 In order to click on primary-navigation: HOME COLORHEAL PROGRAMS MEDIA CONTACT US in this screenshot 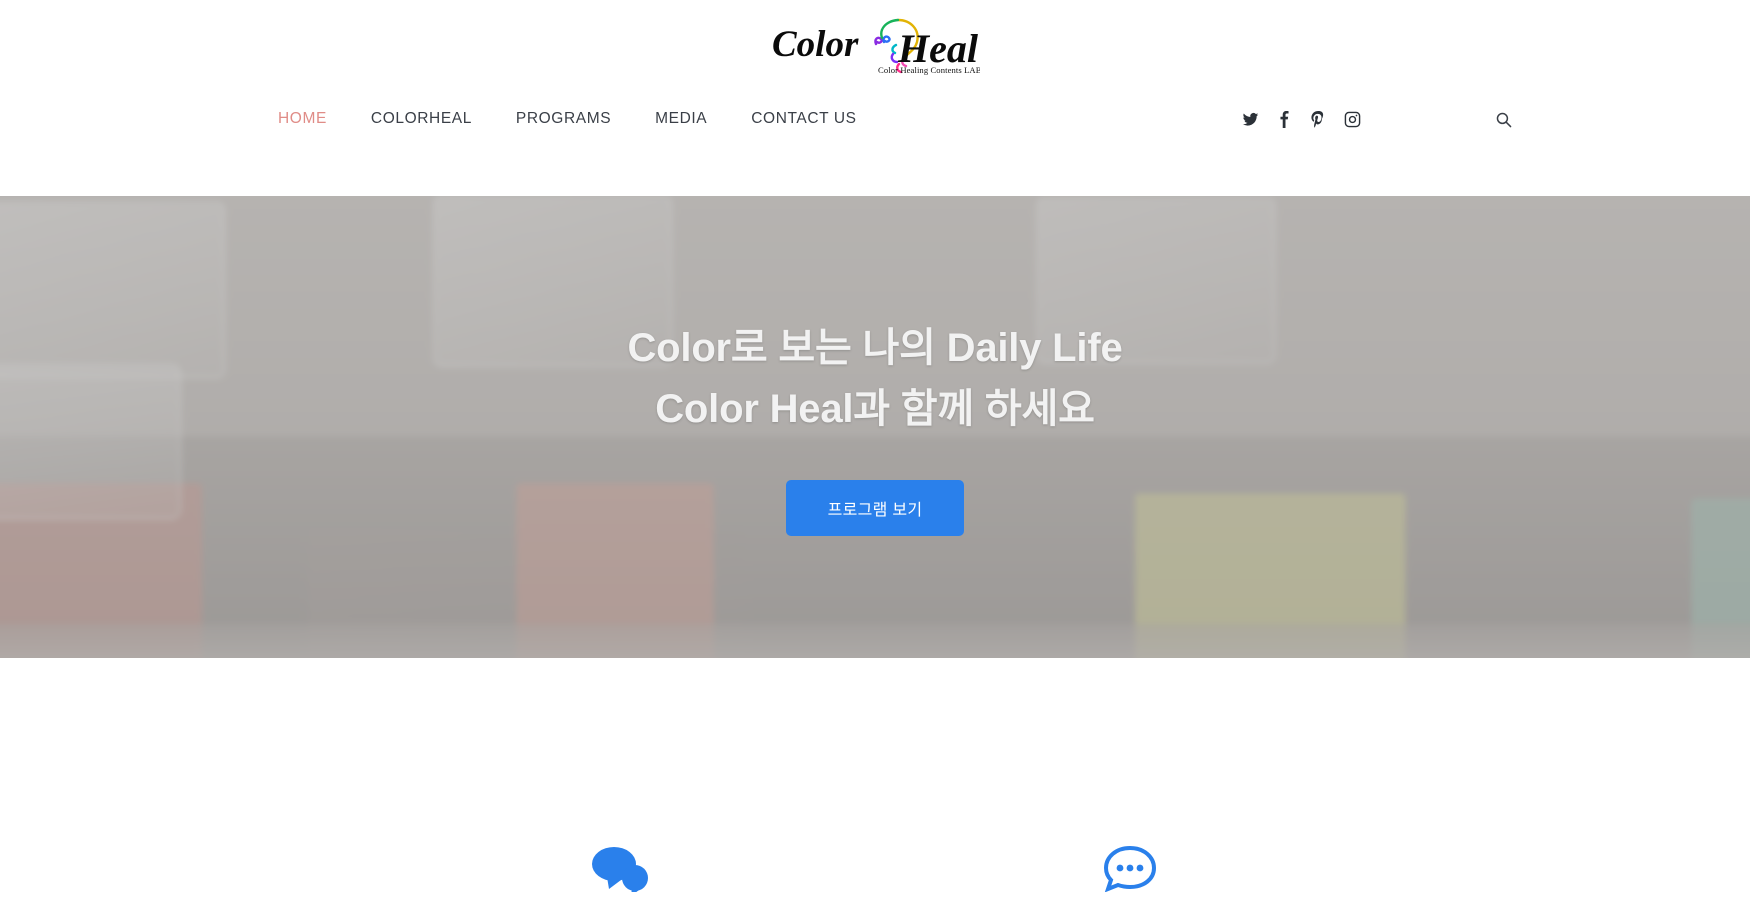, I will do `click(875, 119)`.